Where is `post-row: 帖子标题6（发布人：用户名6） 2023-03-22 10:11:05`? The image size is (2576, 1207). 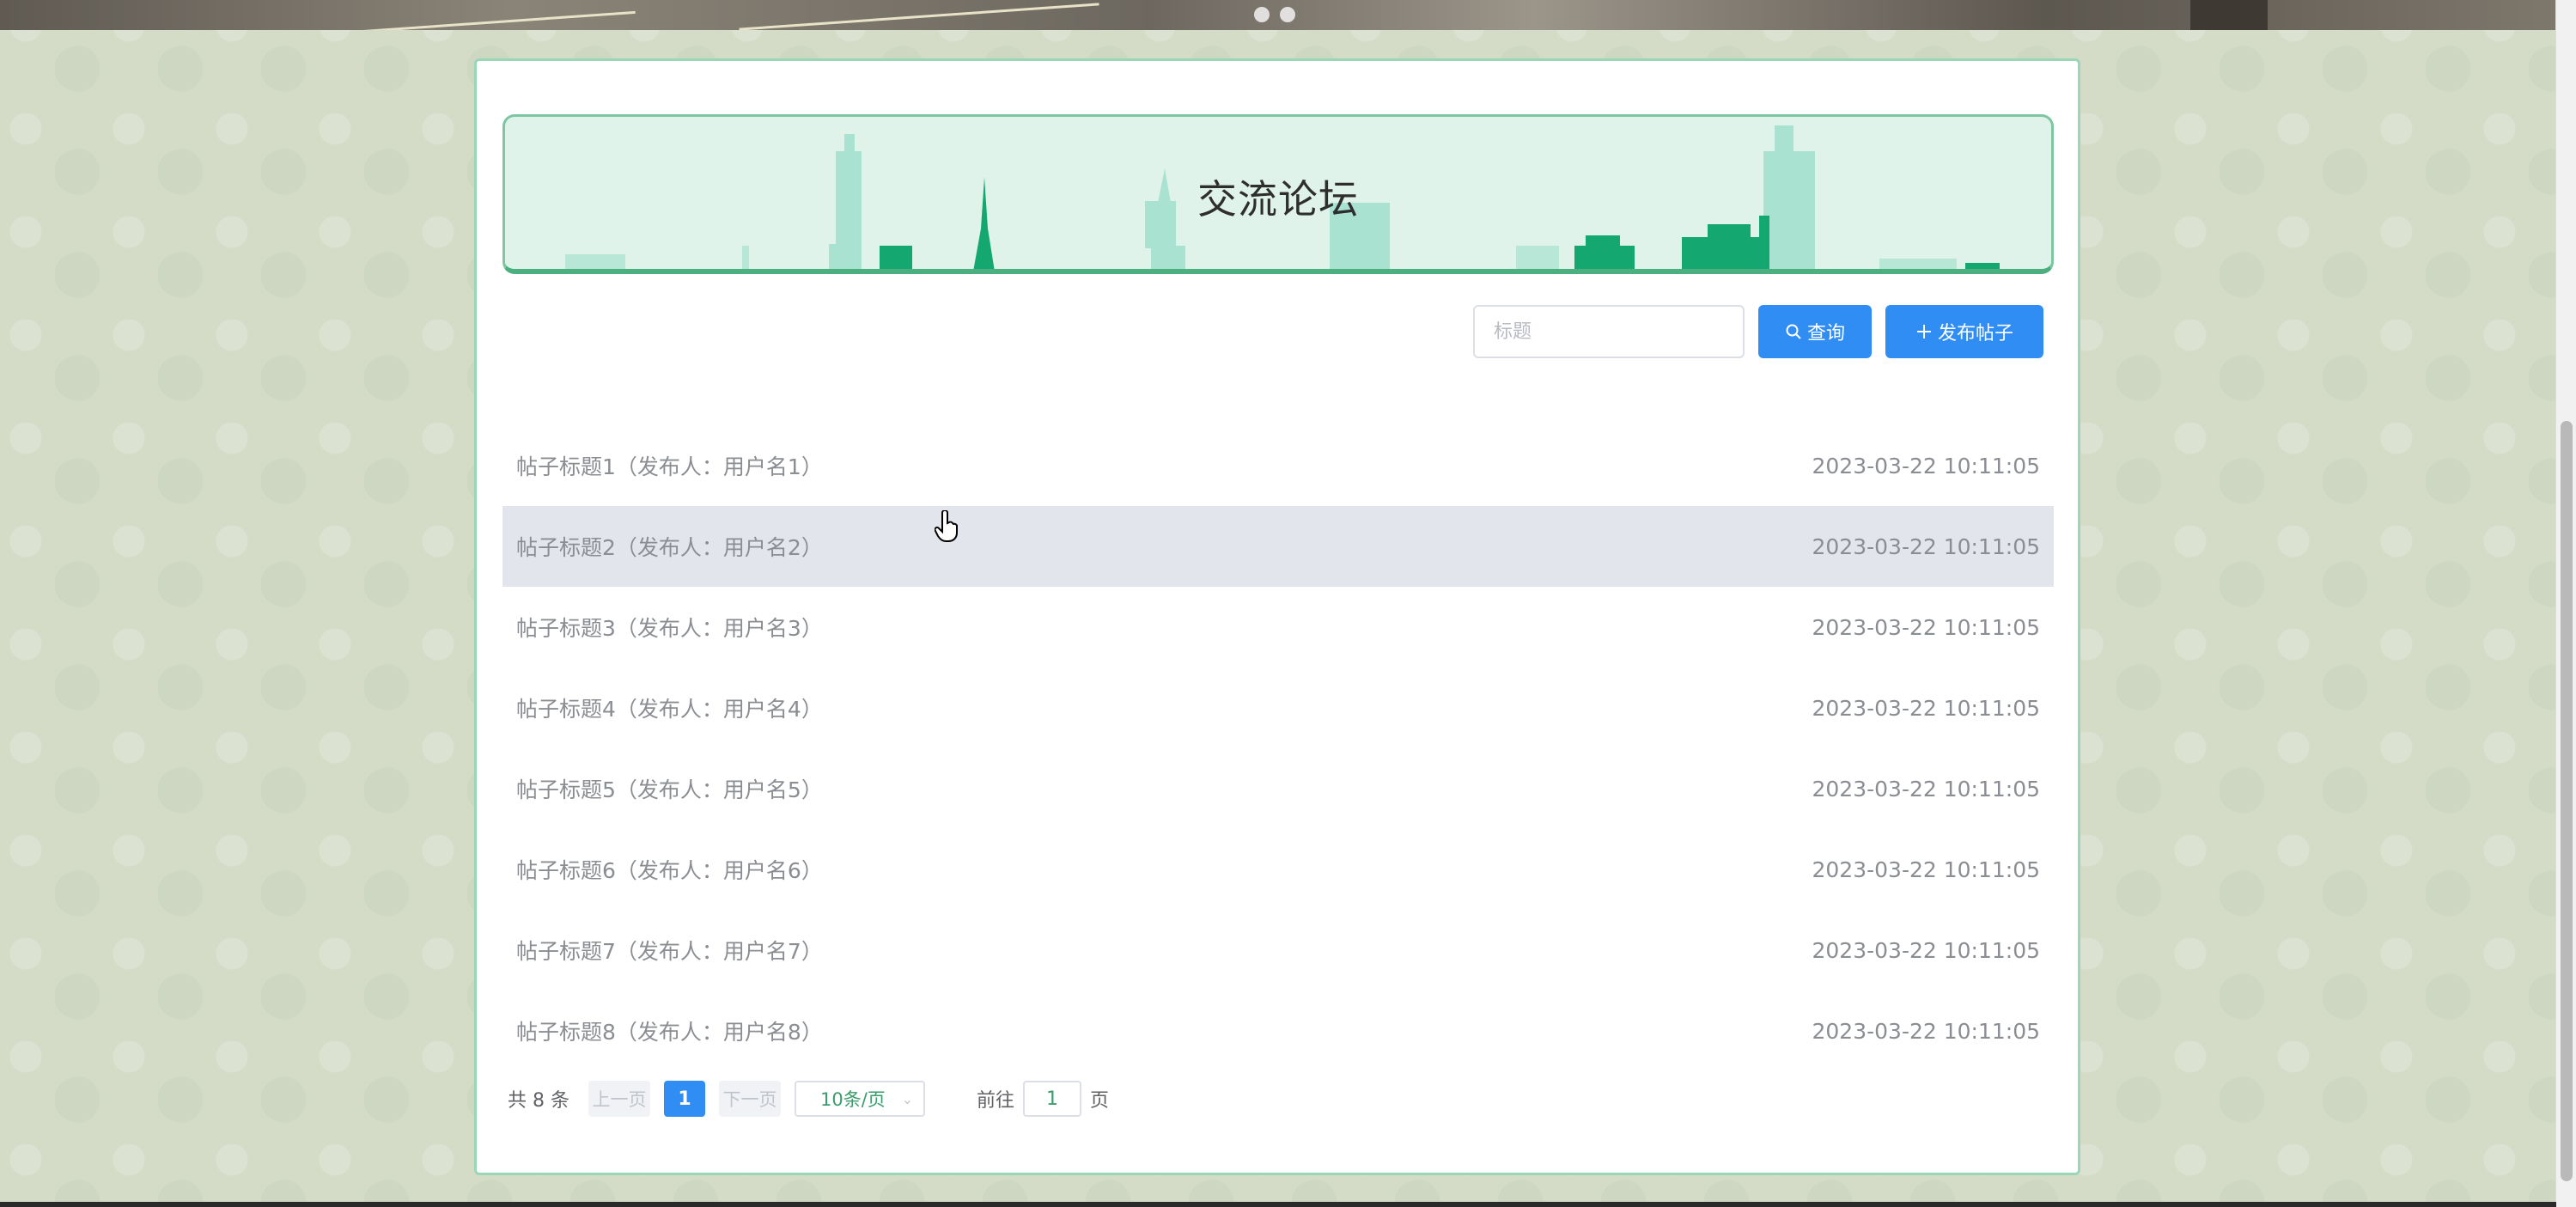 post-row: 帖子标题6（发布人：用户名6） 2023-03-22 10:11:05 is located at coordinates (1278, 869).